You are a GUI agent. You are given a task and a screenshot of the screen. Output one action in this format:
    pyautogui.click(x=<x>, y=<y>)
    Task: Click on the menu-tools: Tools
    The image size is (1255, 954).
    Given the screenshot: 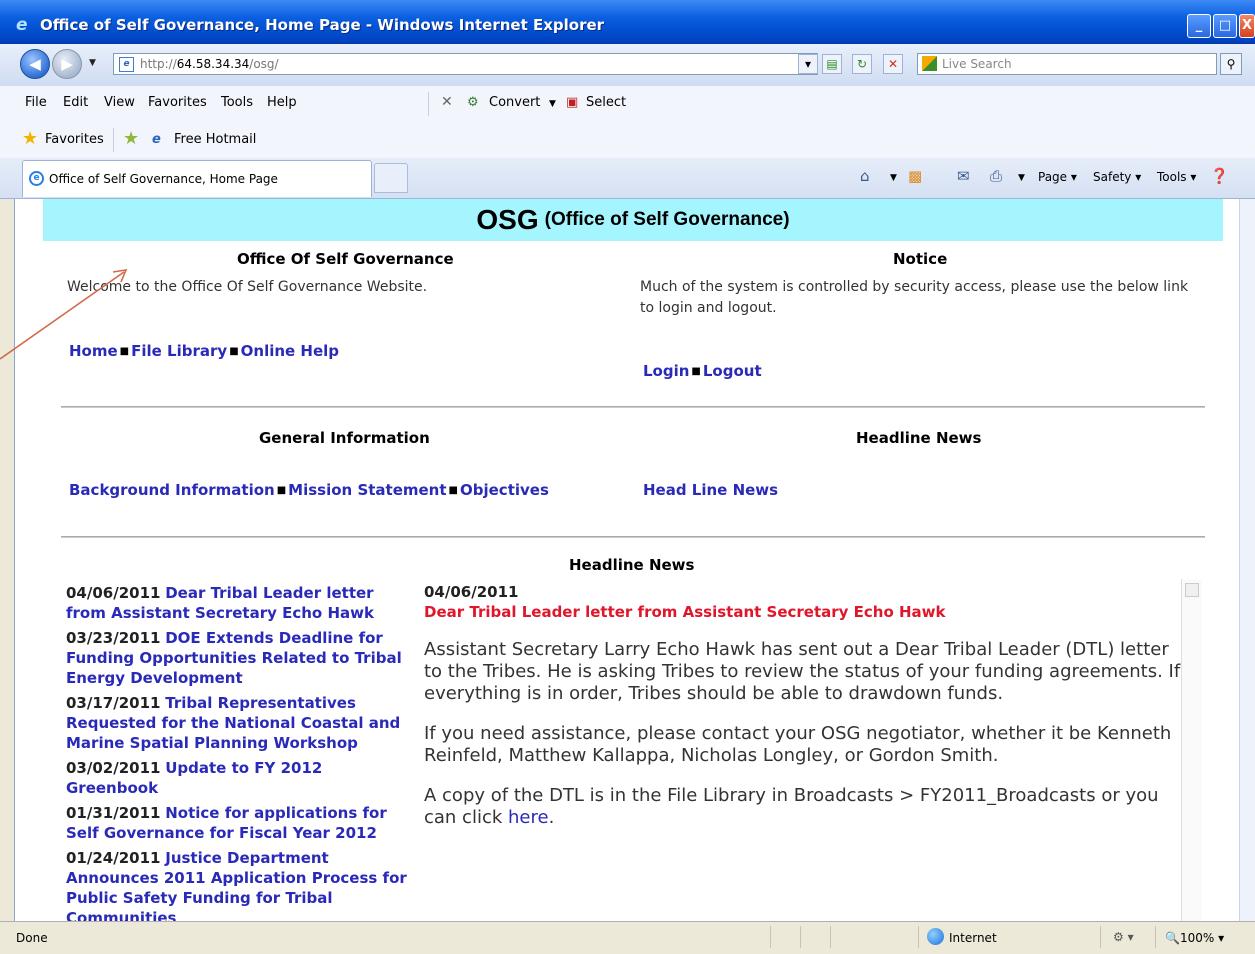 What is the action you would take?
    pyautogui.click(x=237, y=102)
    